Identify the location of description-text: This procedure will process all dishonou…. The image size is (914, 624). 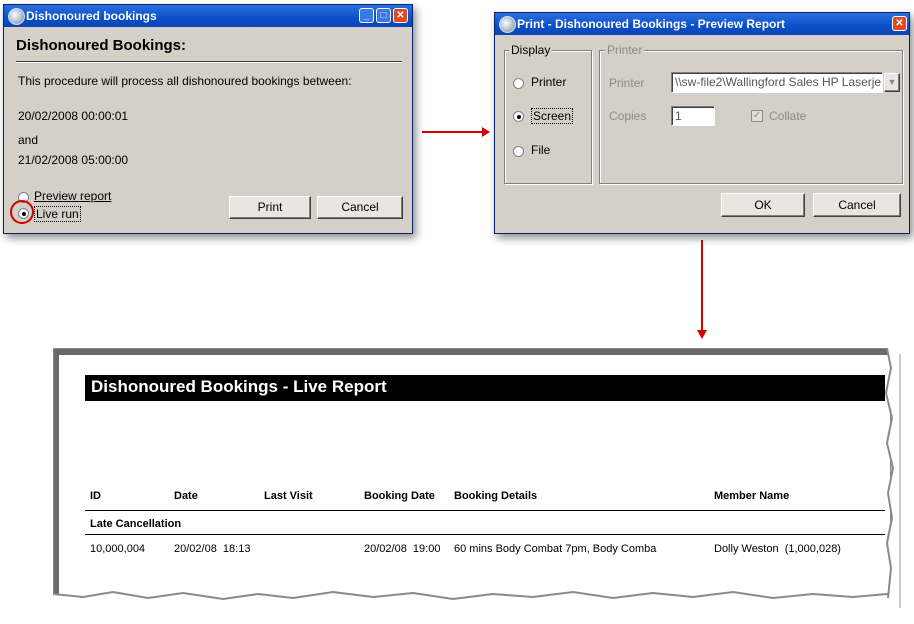
(185, 81).